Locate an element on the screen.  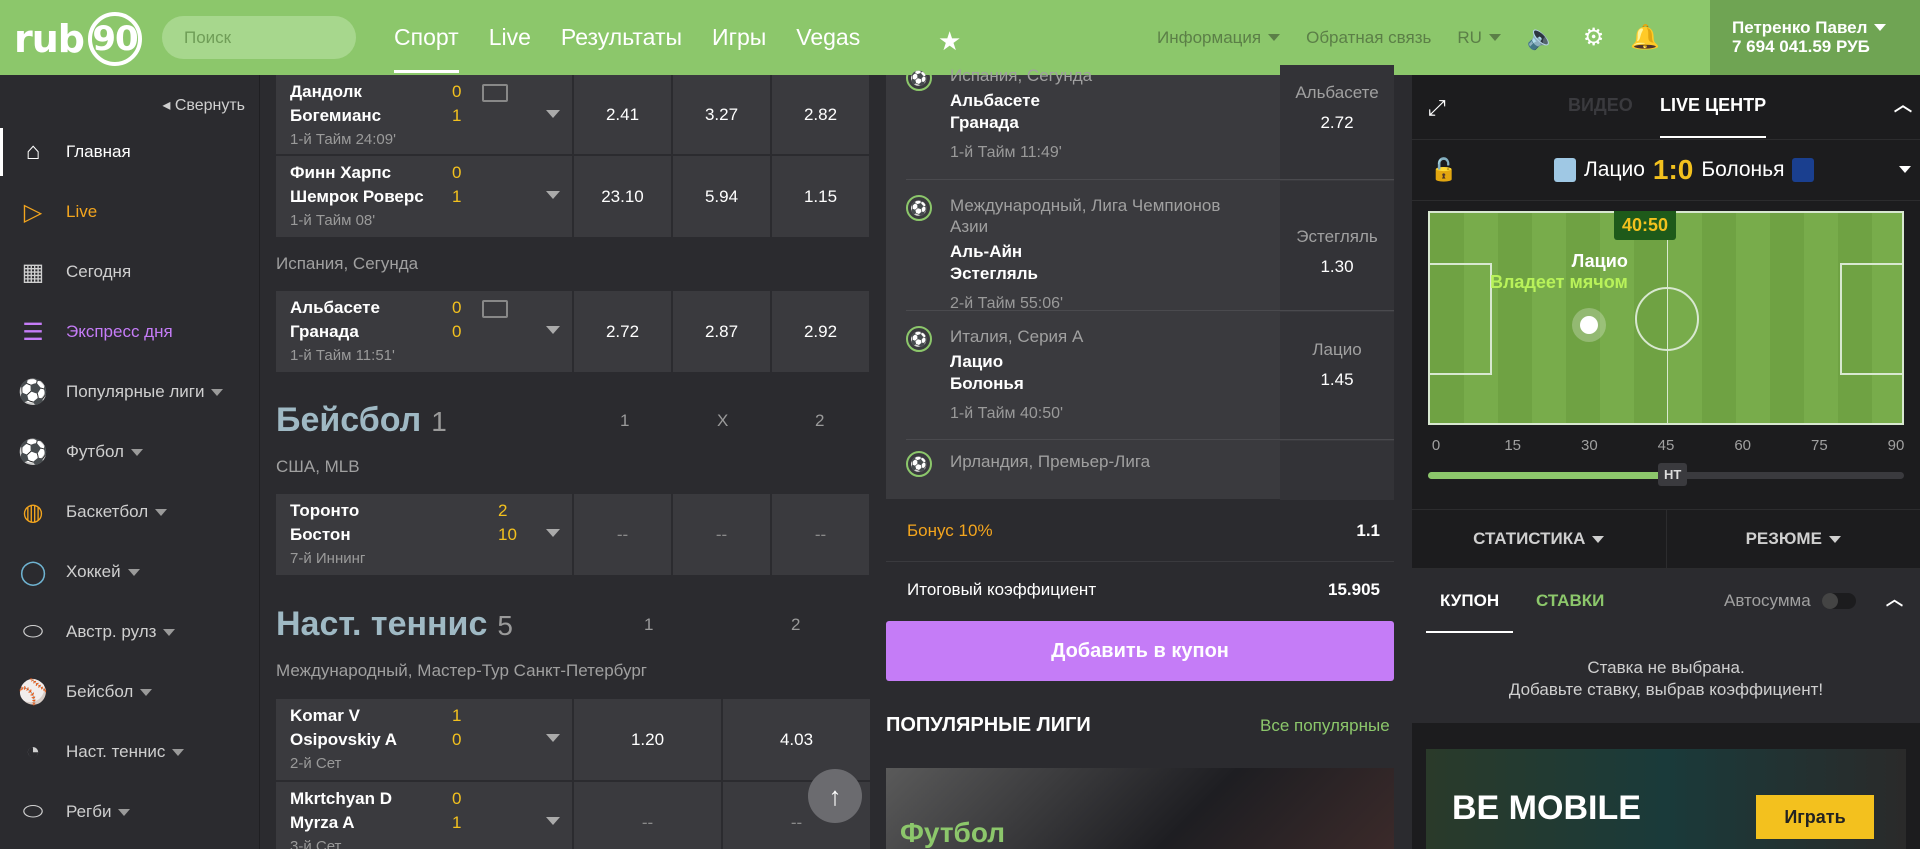
match-row: Торонто Бостон 7-й Иннинг 2 10 -- -- -- is located at coordinates (573, 534).